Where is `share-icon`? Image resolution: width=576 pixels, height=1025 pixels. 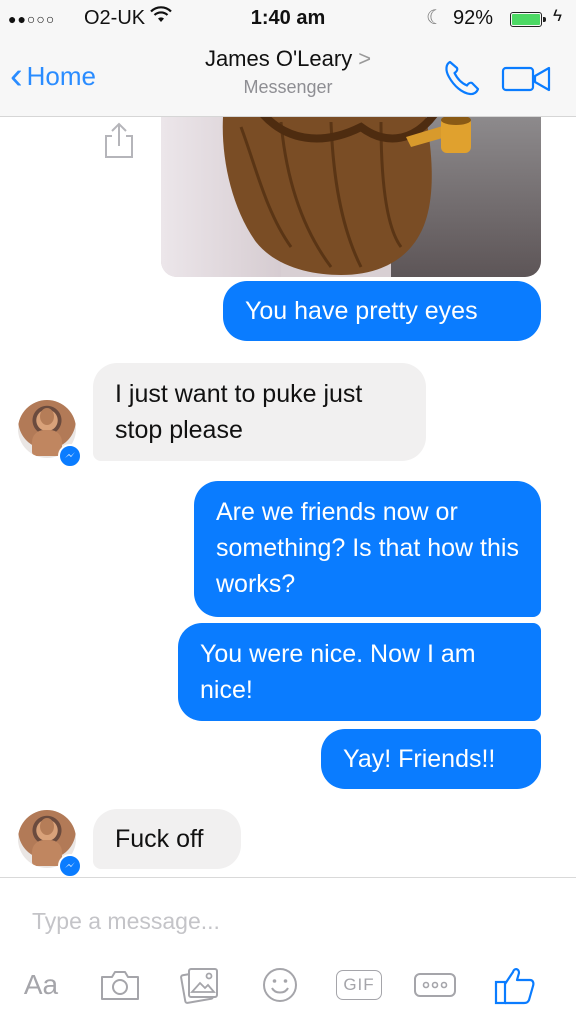 share-icon is located at coordinates (119, 141).